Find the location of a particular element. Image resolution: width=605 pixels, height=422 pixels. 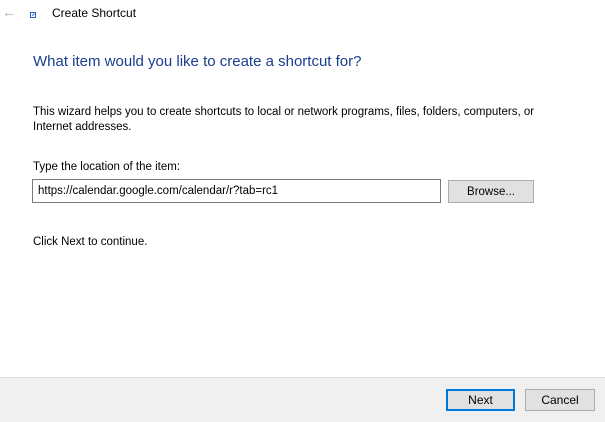

location-input is located at coordinates (236, 191).